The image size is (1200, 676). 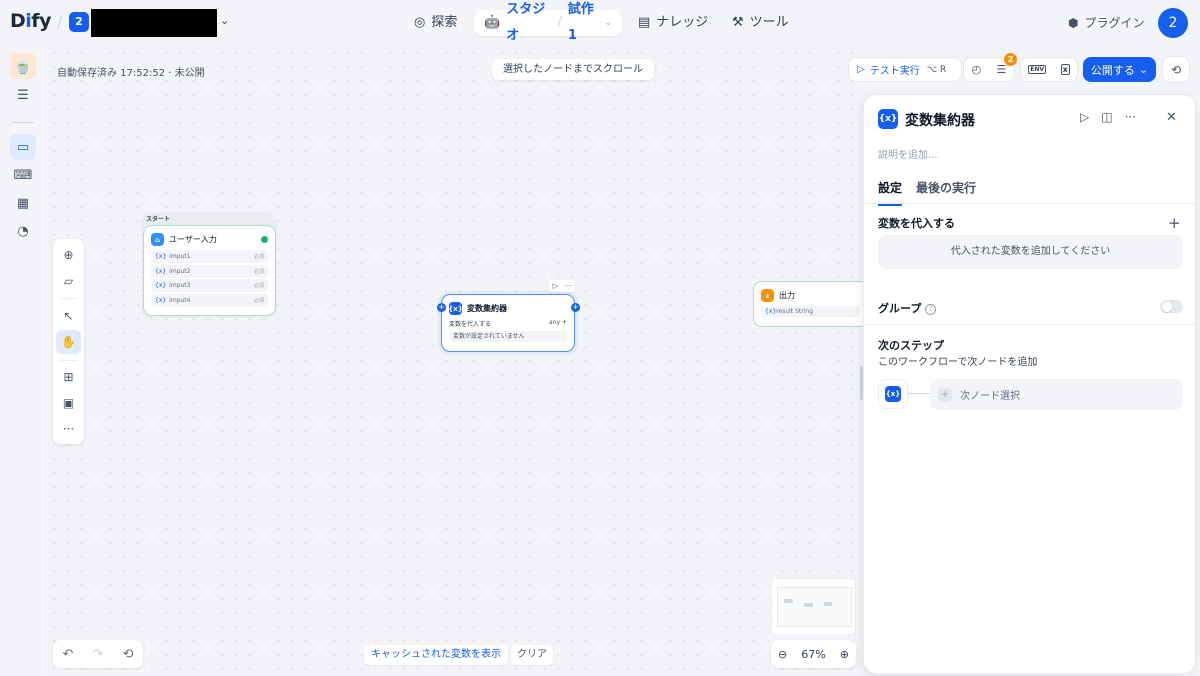 I want to click on autosave-status: 自動保存済み 17:52:52 · 未公開, so click(x=131, y=73).